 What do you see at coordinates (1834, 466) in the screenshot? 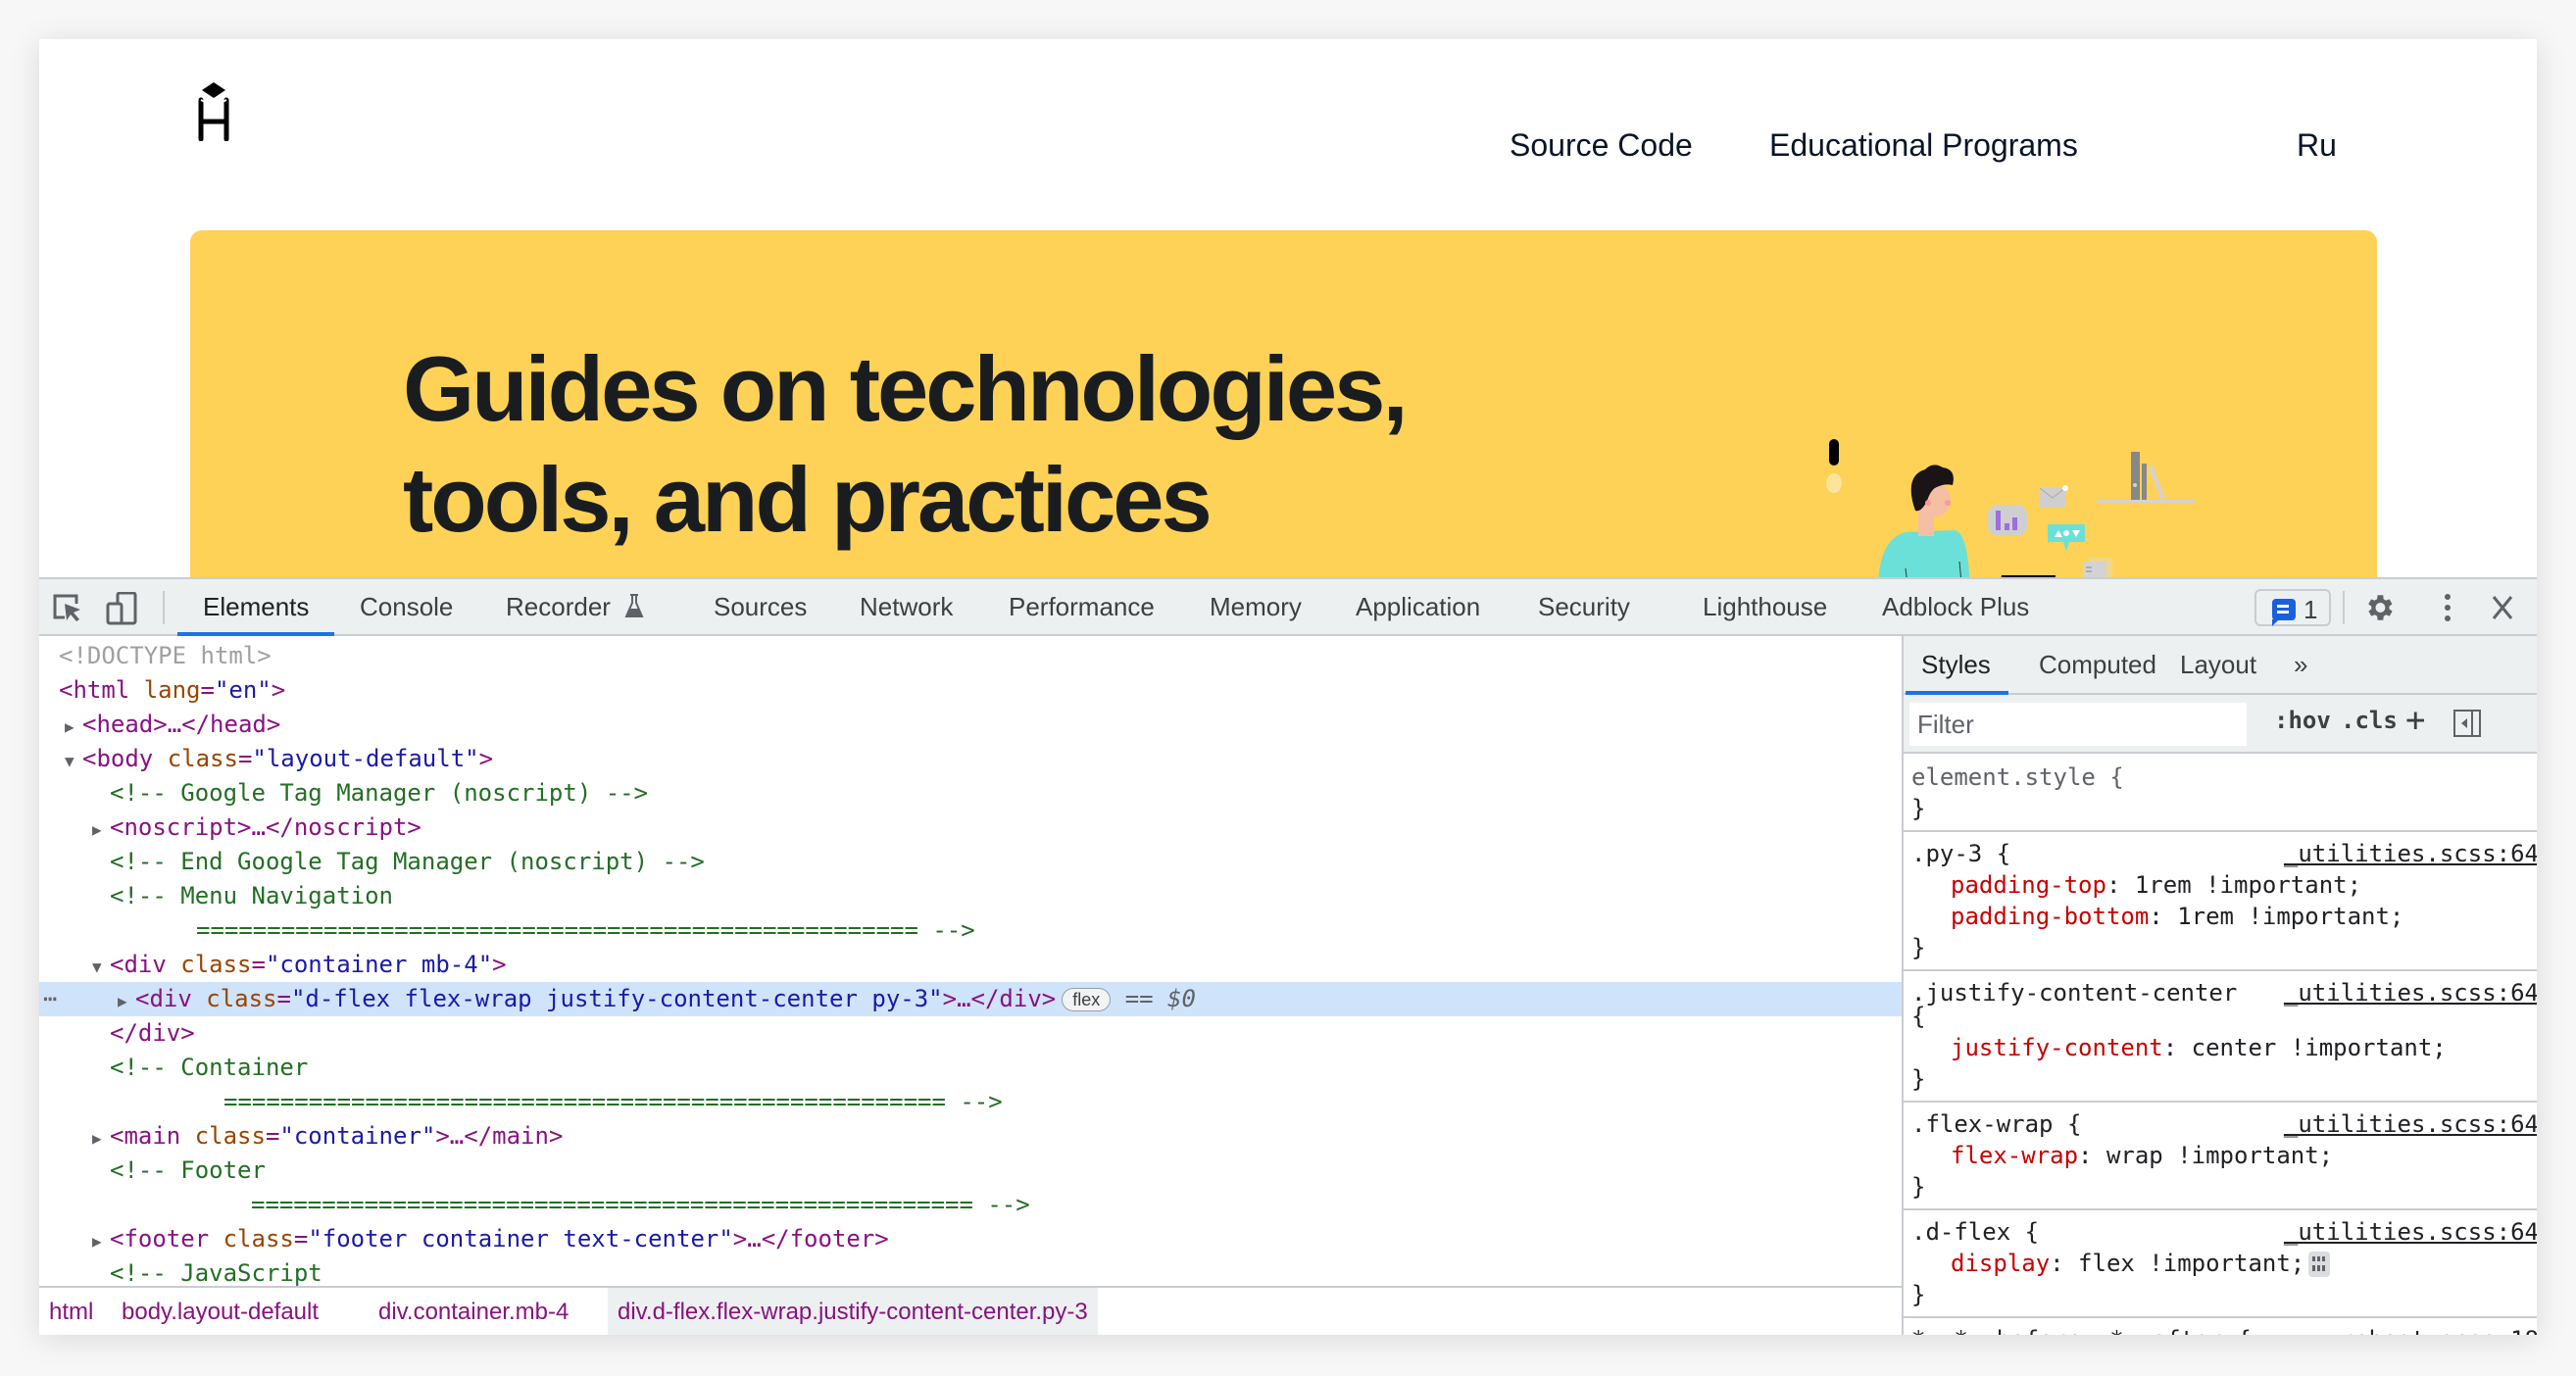
I see `lamp-icon` at bounding box center [1834, 466].